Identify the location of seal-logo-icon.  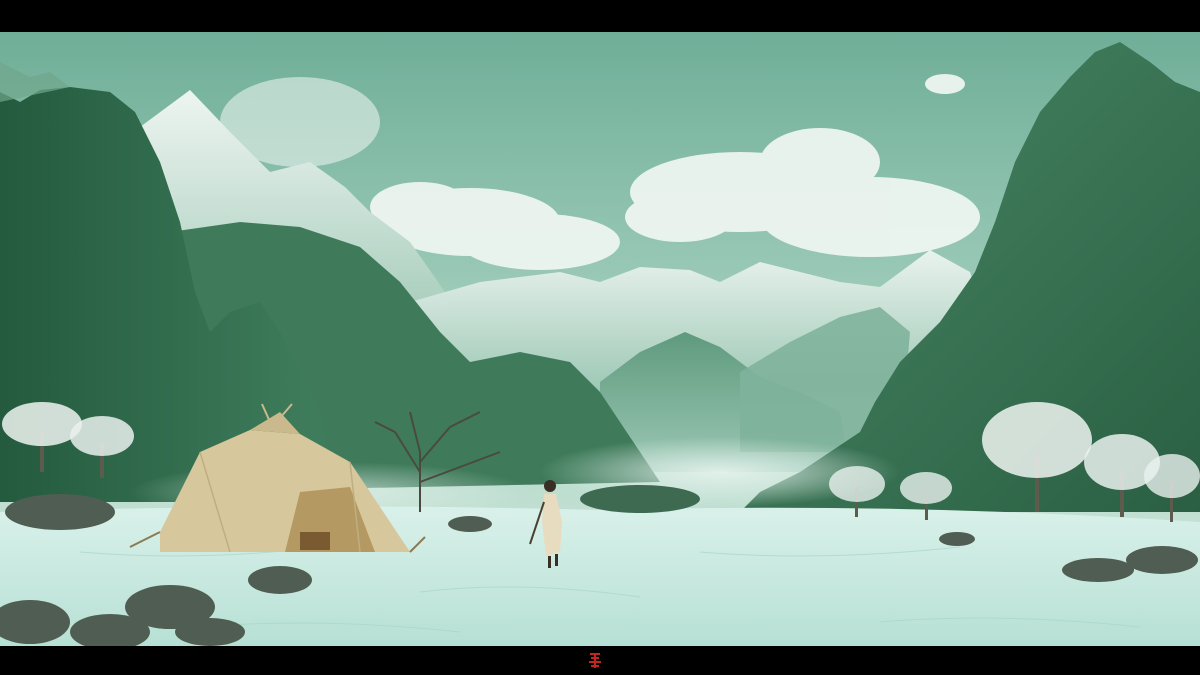
(595, 660).